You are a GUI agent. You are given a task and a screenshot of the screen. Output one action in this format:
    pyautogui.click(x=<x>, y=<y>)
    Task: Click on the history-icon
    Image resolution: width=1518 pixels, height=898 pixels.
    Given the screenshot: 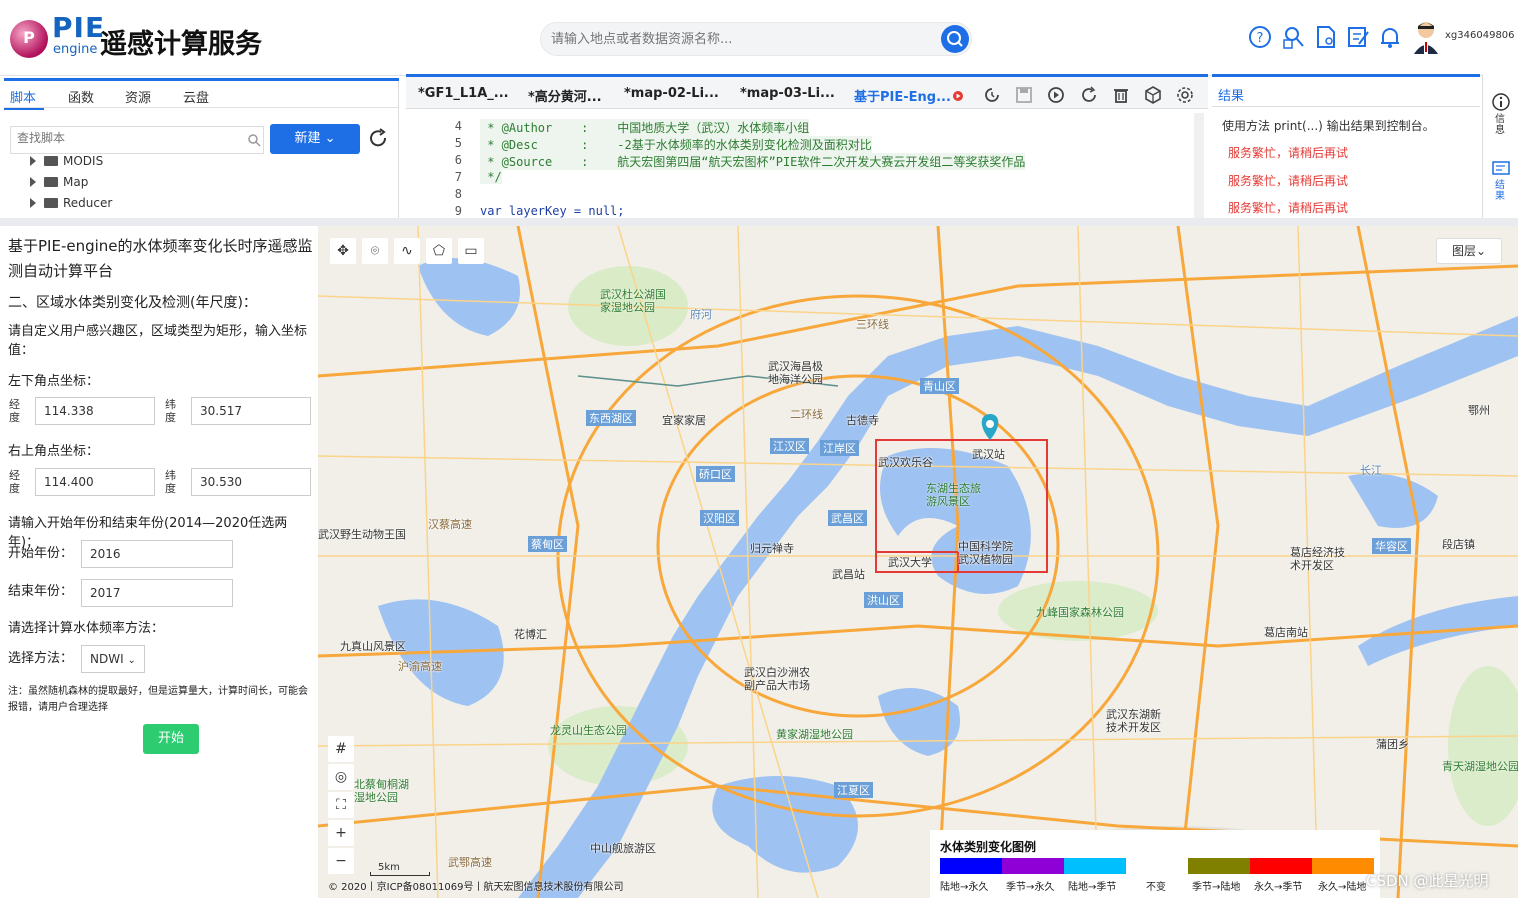 What is the action you would take?
    pyautogui.click(x=992, y=95)
    